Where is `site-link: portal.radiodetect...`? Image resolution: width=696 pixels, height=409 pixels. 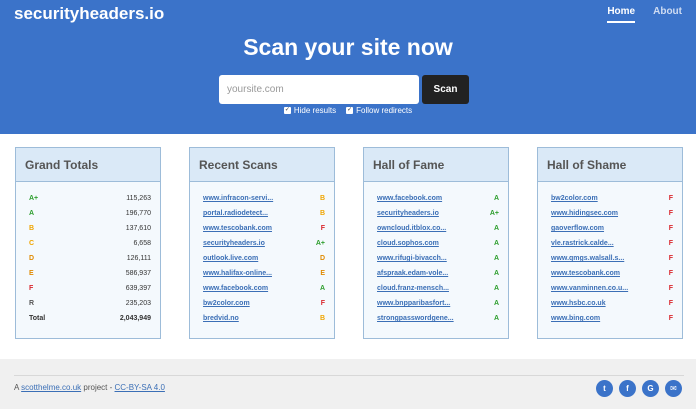
site-link: portal.radiodetect... is located at coordinates (235, 213).